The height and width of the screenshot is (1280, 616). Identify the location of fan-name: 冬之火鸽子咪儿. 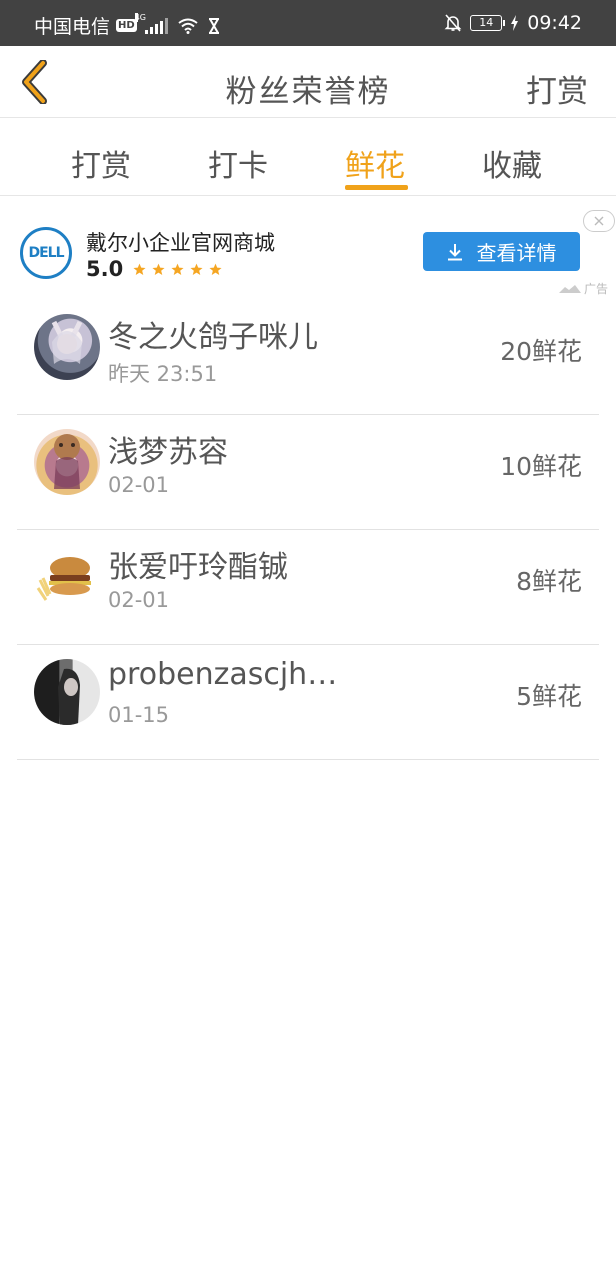
(213, 337).